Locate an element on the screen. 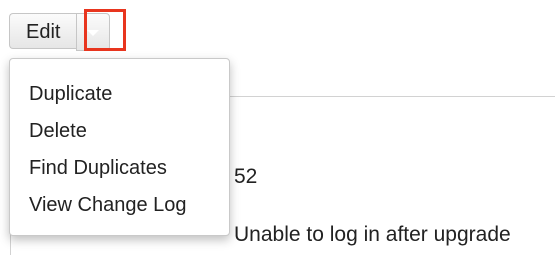  menu-item-find-duplicates: Find Duplicates is located at coordinates (119, 168).